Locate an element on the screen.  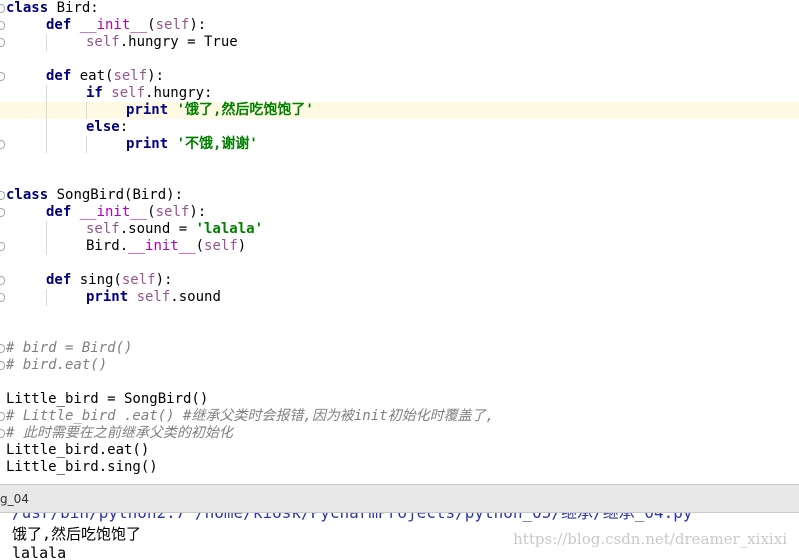
code-text: print '不饿,谢谢' is located at coordinates (192, 144).